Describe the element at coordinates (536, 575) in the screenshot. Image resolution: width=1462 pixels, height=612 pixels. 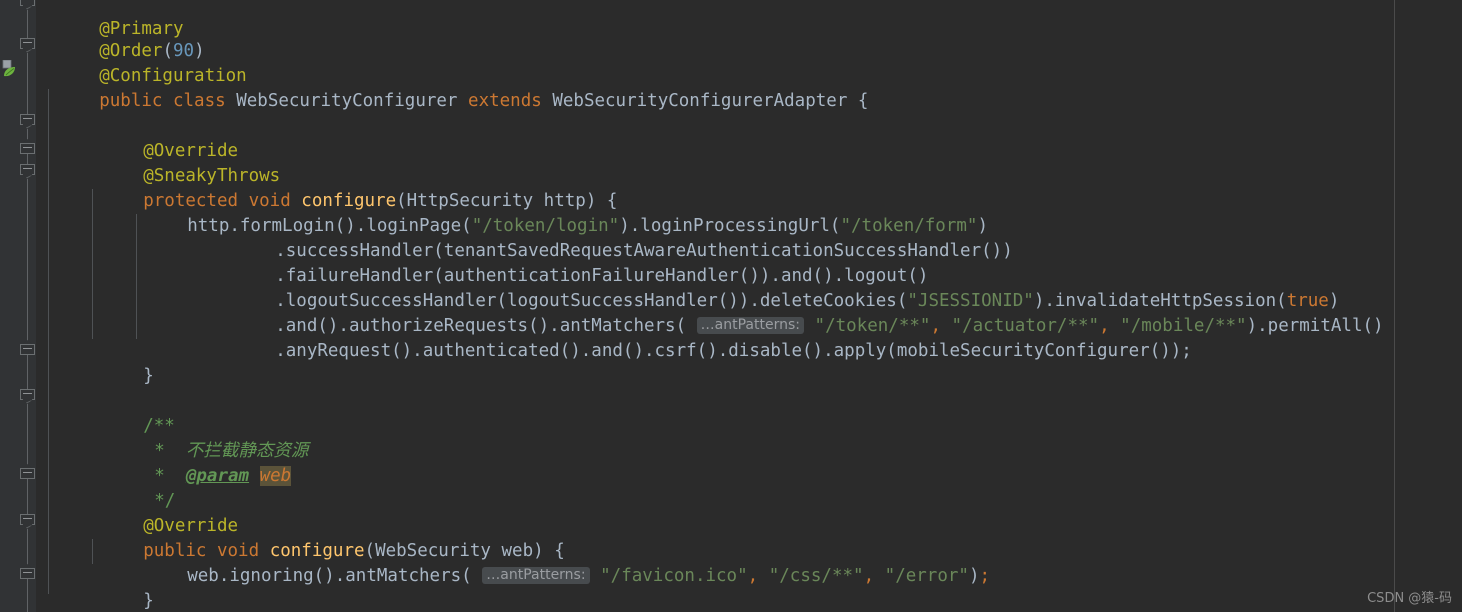
I see `inlay-hint-antpatterns: …antPatterns:` at that location.